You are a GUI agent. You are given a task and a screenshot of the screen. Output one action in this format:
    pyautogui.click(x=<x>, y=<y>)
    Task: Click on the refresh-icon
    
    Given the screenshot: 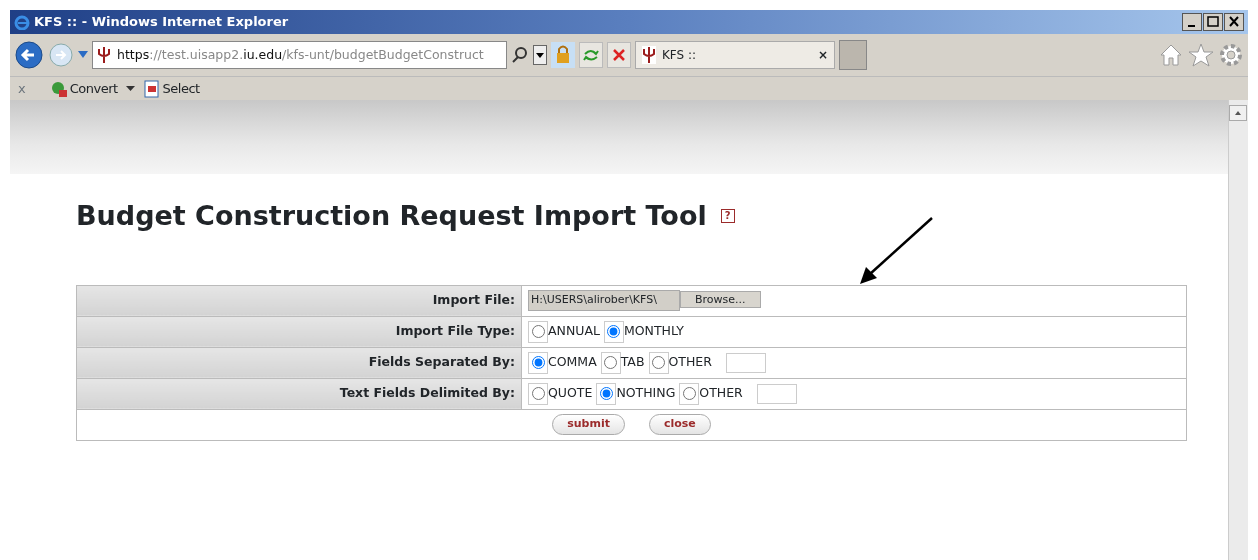 What is the action you would take?
    pyautogui.click(x=591, y=55)
    